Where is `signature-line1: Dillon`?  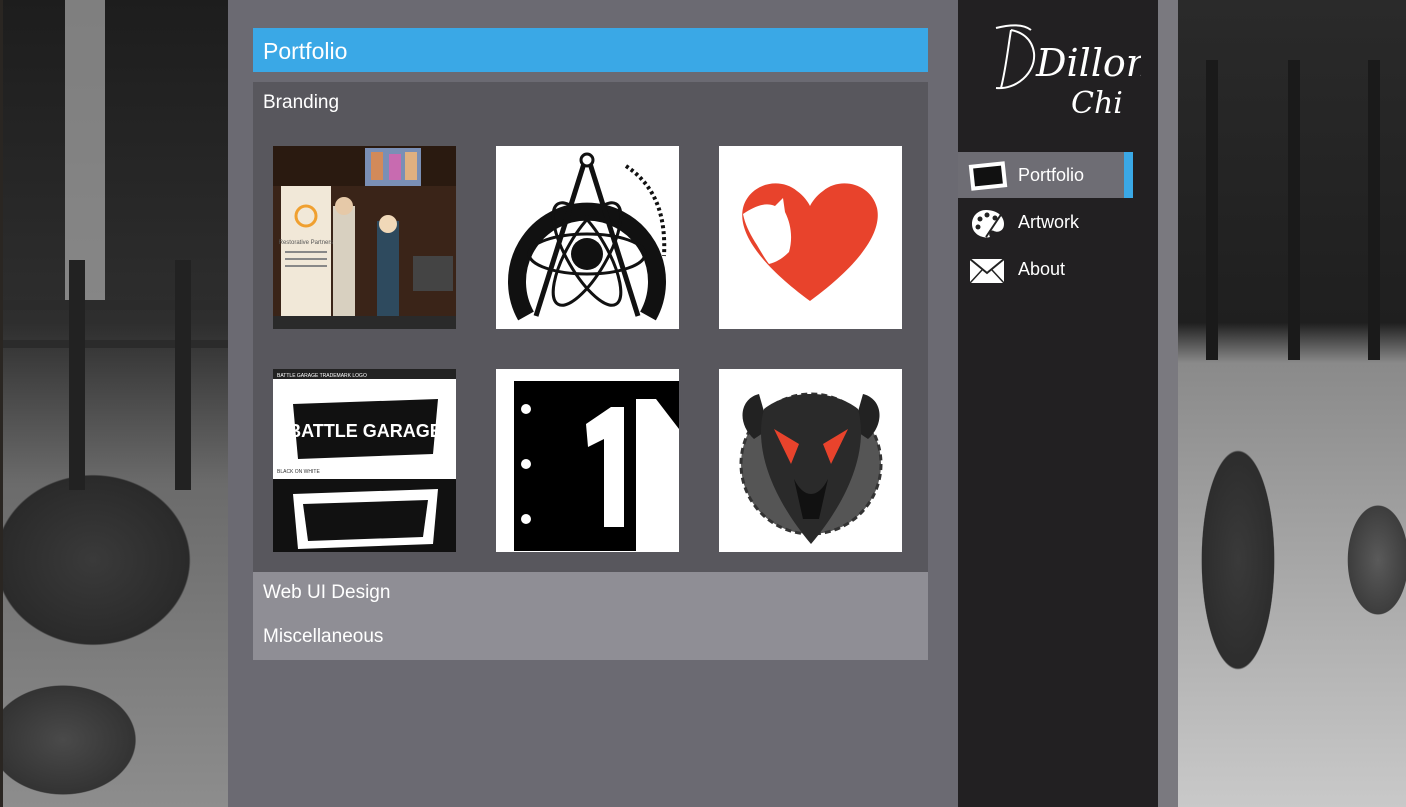
signature-line1: Dillon is located at coordinates (1088, 63).